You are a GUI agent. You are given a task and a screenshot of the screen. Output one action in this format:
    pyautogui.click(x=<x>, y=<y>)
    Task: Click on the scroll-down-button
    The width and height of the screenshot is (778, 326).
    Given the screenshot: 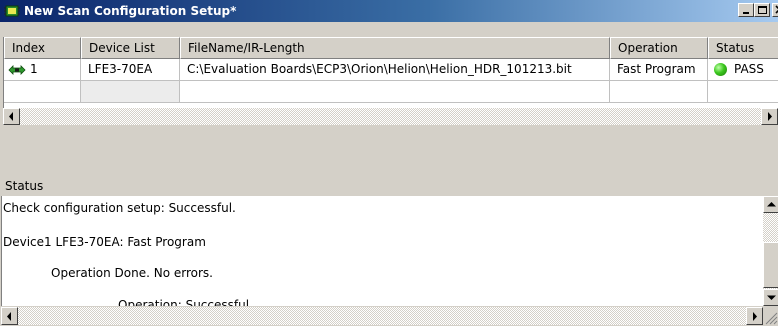 What is the action you would take?
    pyautogui.click(x=770, y=297)
    